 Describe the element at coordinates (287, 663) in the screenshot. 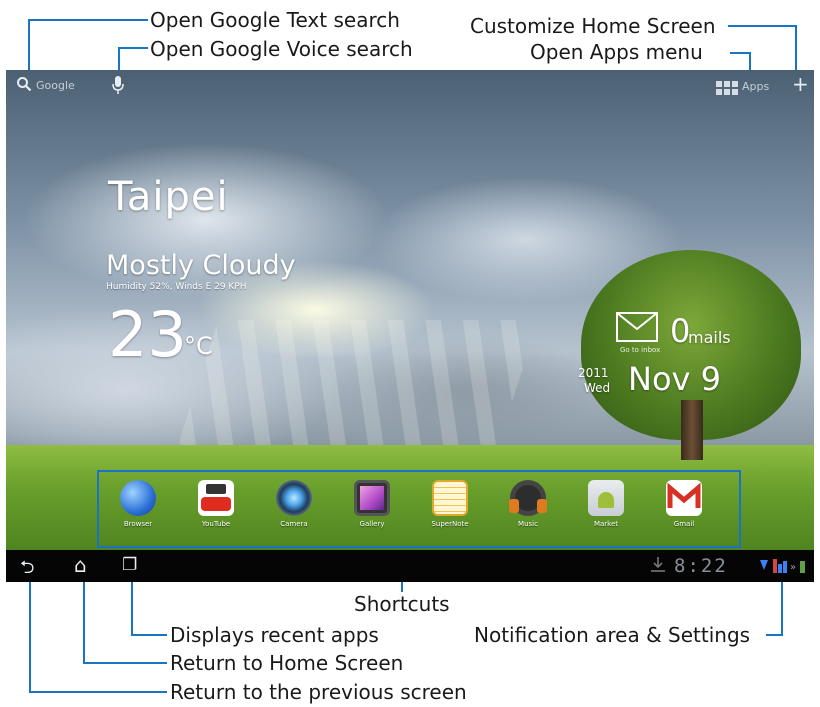

I see `callout-home: Return to Home Screen` at that location.